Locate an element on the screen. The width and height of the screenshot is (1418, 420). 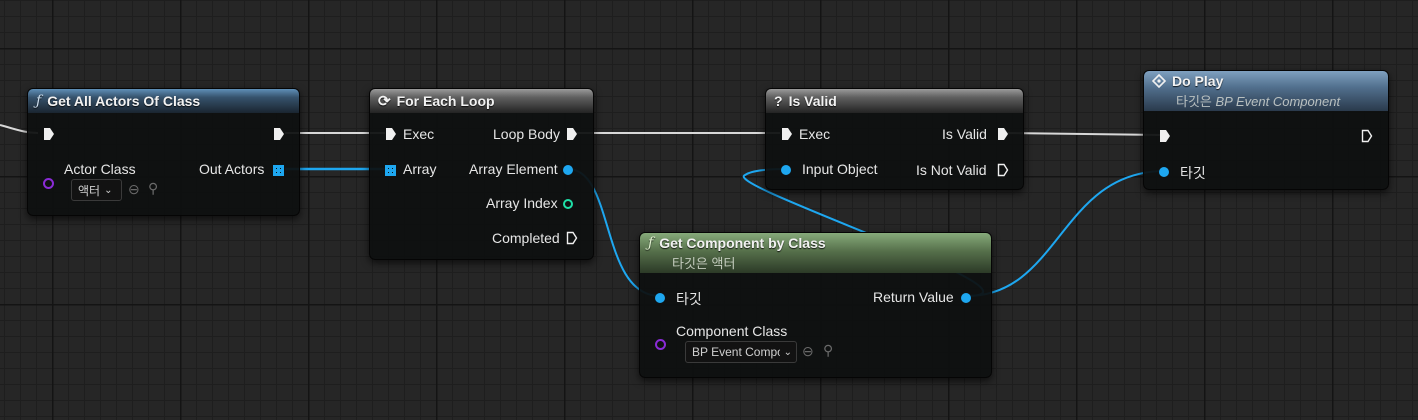
actor-class-label: Actor Class is located at coordinates (100, 169).